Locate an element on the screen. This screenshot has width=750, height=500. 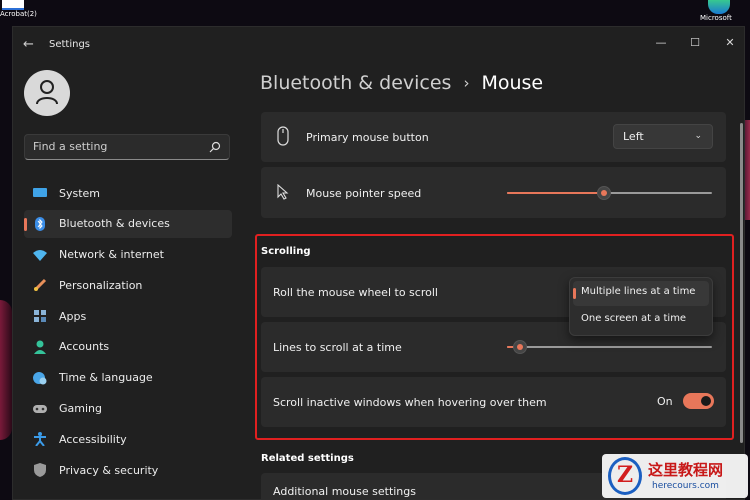
watermark-logo: Z is located at coordinates (625, 476).